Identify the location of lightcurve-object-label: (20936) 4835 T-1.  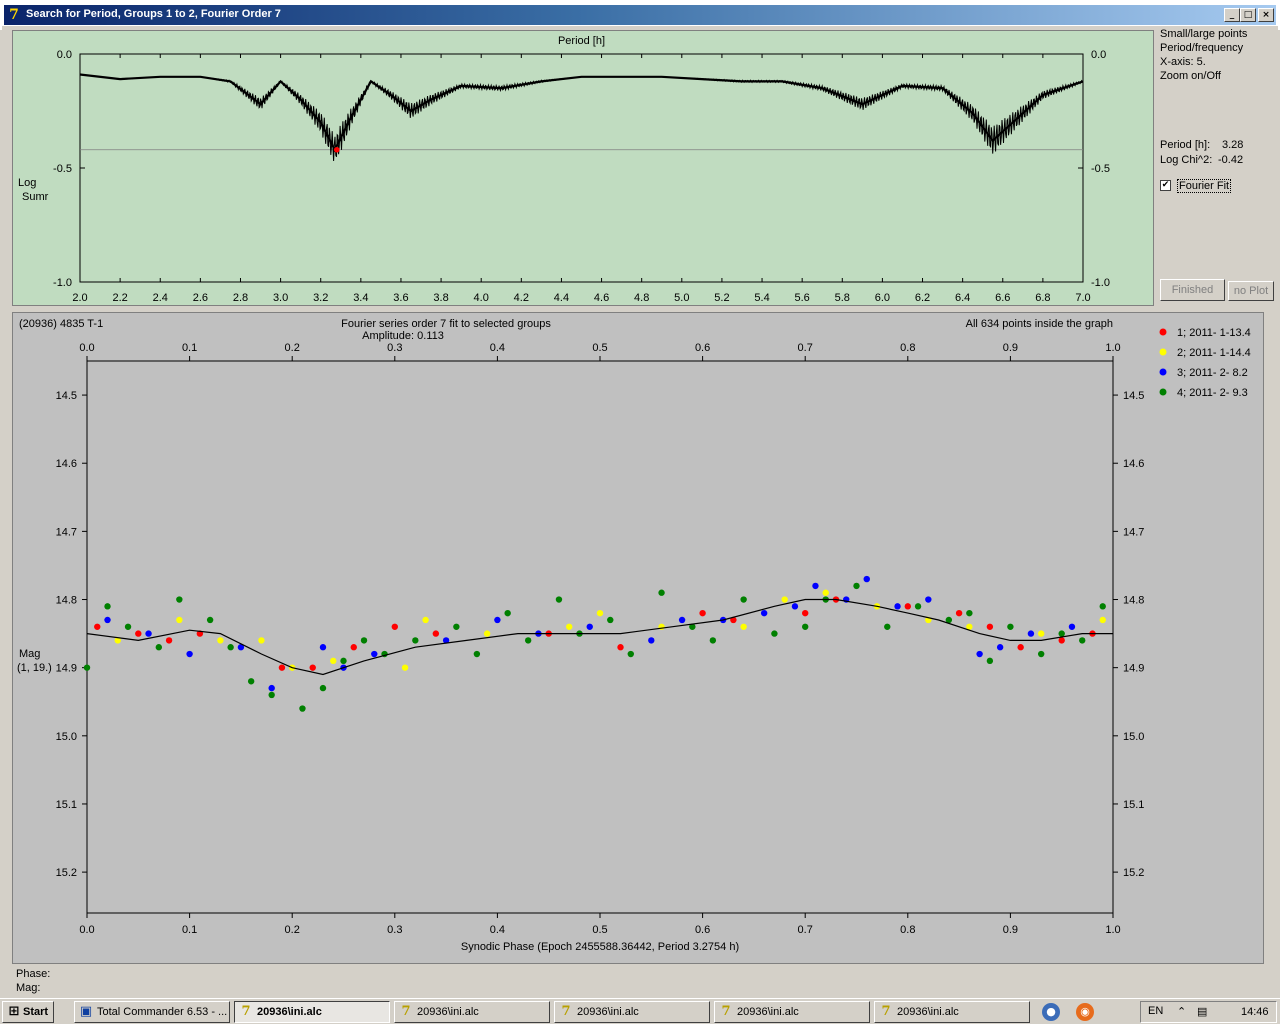
(61, 324).